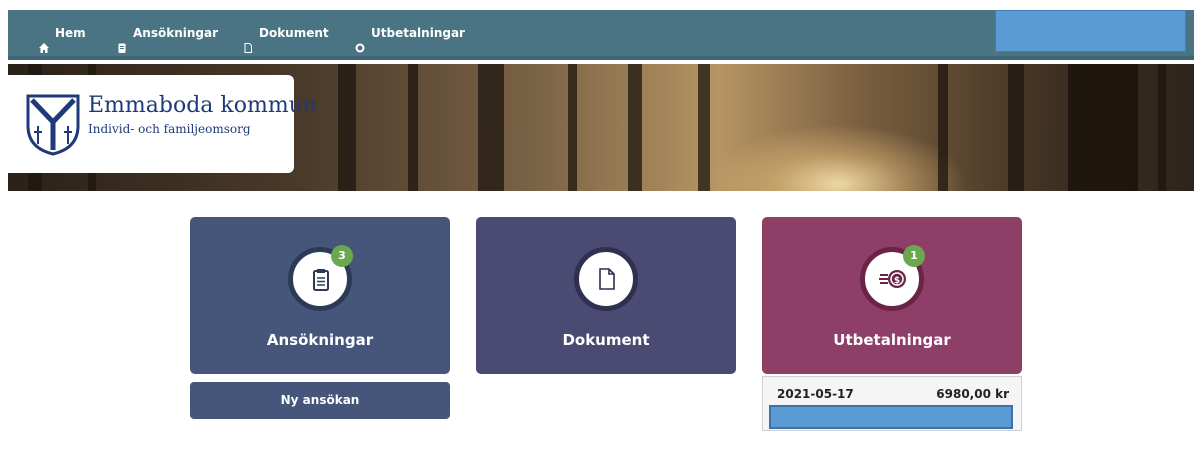  Describe the element at coordinates (606, 340) in the screenshot. I see `card-label: Dokument` at that location.